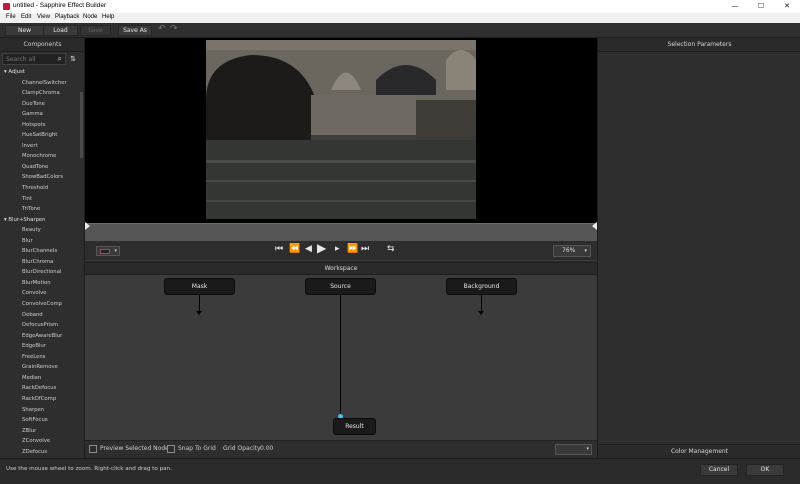 The image size is (800, 484). What do you see at coordinates (40, 441) in the screenshot?
I see `component-item-zconvolve: ZConvolve` at bounding box center [40, 441].